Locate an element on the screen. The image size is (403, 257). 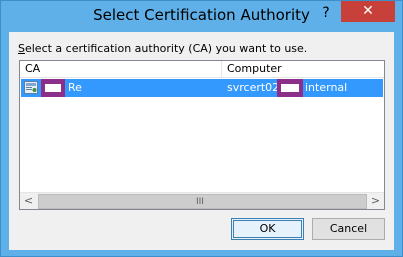
column-header-computer: Computer is located at coordinates (303, 69).